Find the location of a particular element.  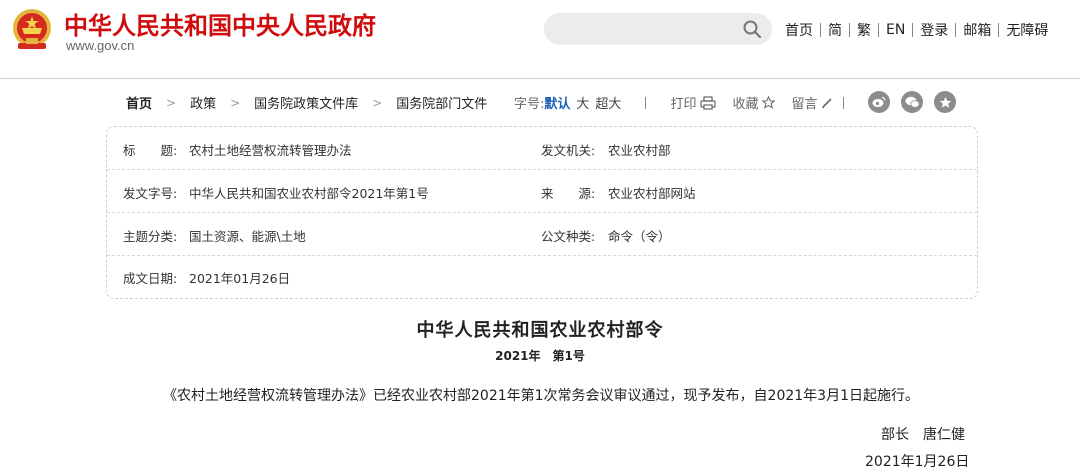

meta-title-value: 农村土地经营权流转管理办法 is located at coordinates (270, 150).